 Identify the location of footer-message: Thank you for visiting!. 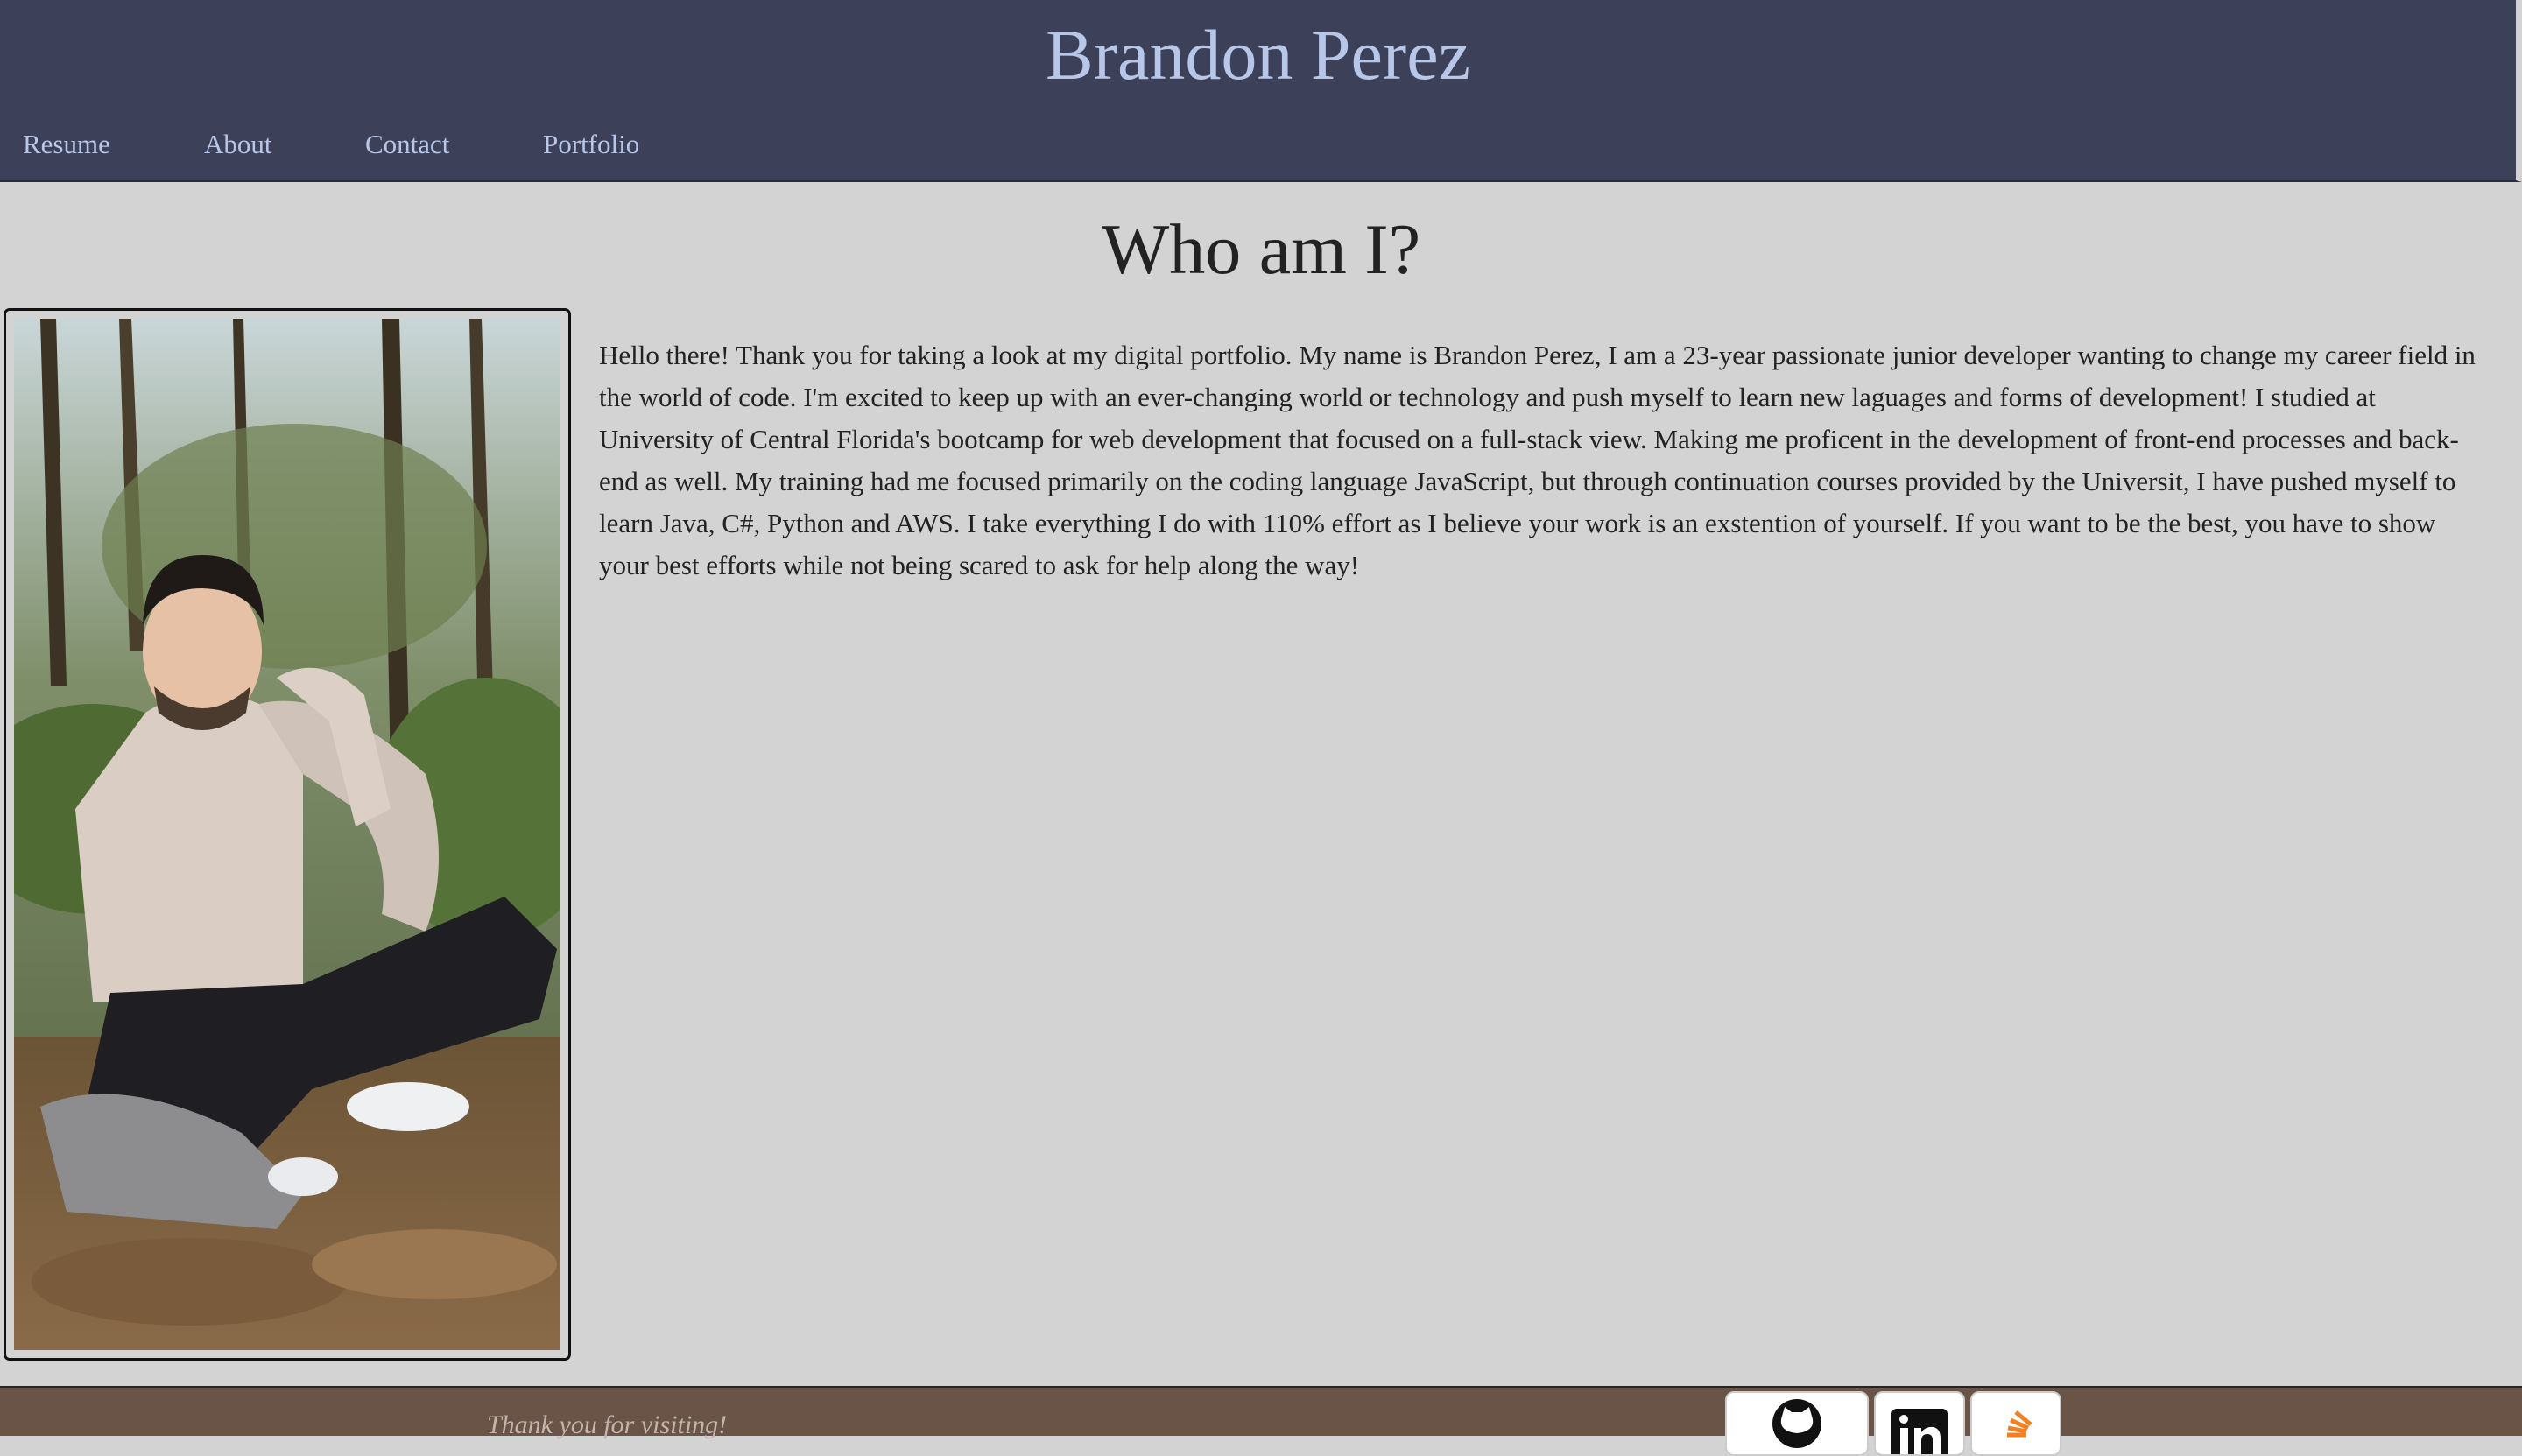
(607, 1424).